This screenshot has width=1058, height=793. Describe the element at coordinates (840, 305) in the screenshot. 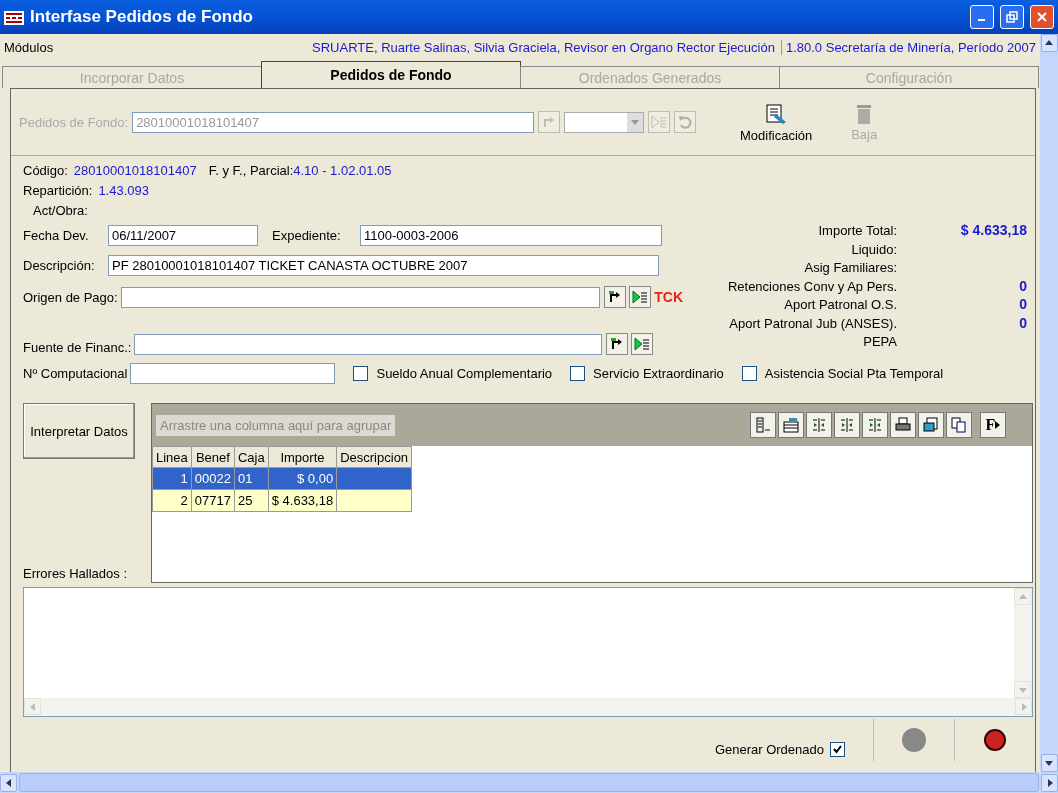

I see `total-label: Aport Patronal O.S.` at that location.